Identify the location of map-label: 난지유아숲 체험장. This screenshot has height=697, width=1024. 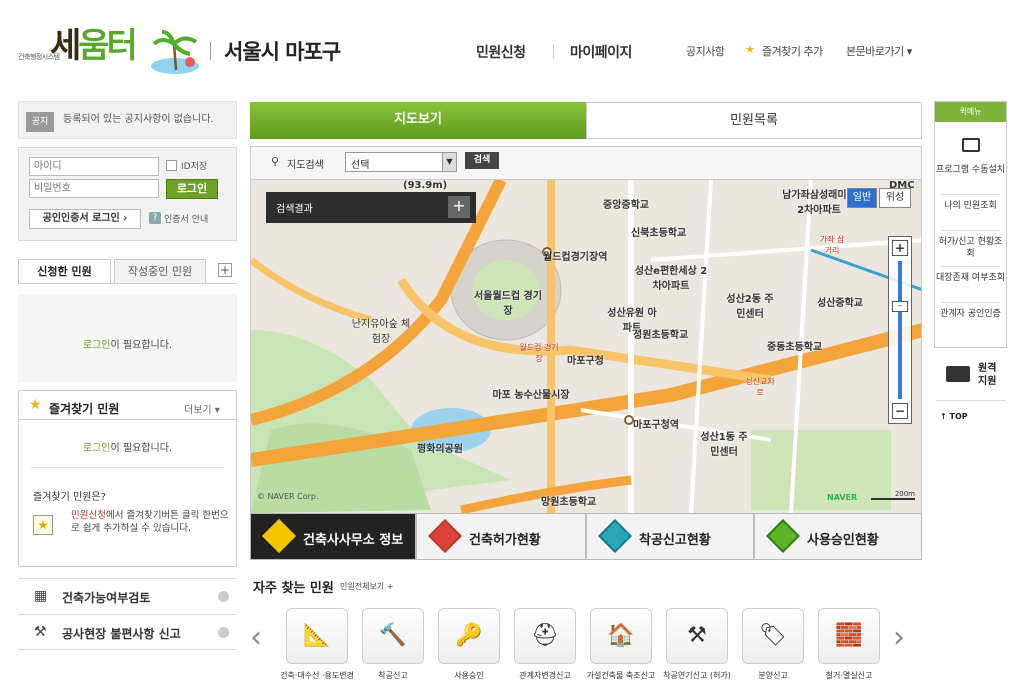
(381, 332).